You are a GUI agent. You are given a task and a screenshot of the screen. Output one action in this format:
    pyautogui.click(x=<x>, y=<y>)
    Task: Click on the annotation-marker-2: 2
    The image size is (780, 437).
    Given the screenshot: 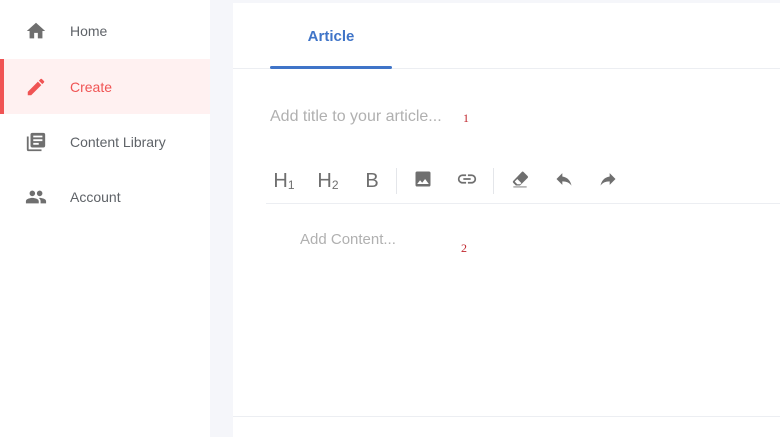 What is the action you would take?
    pyautogui.click(x=464, y=248)
    